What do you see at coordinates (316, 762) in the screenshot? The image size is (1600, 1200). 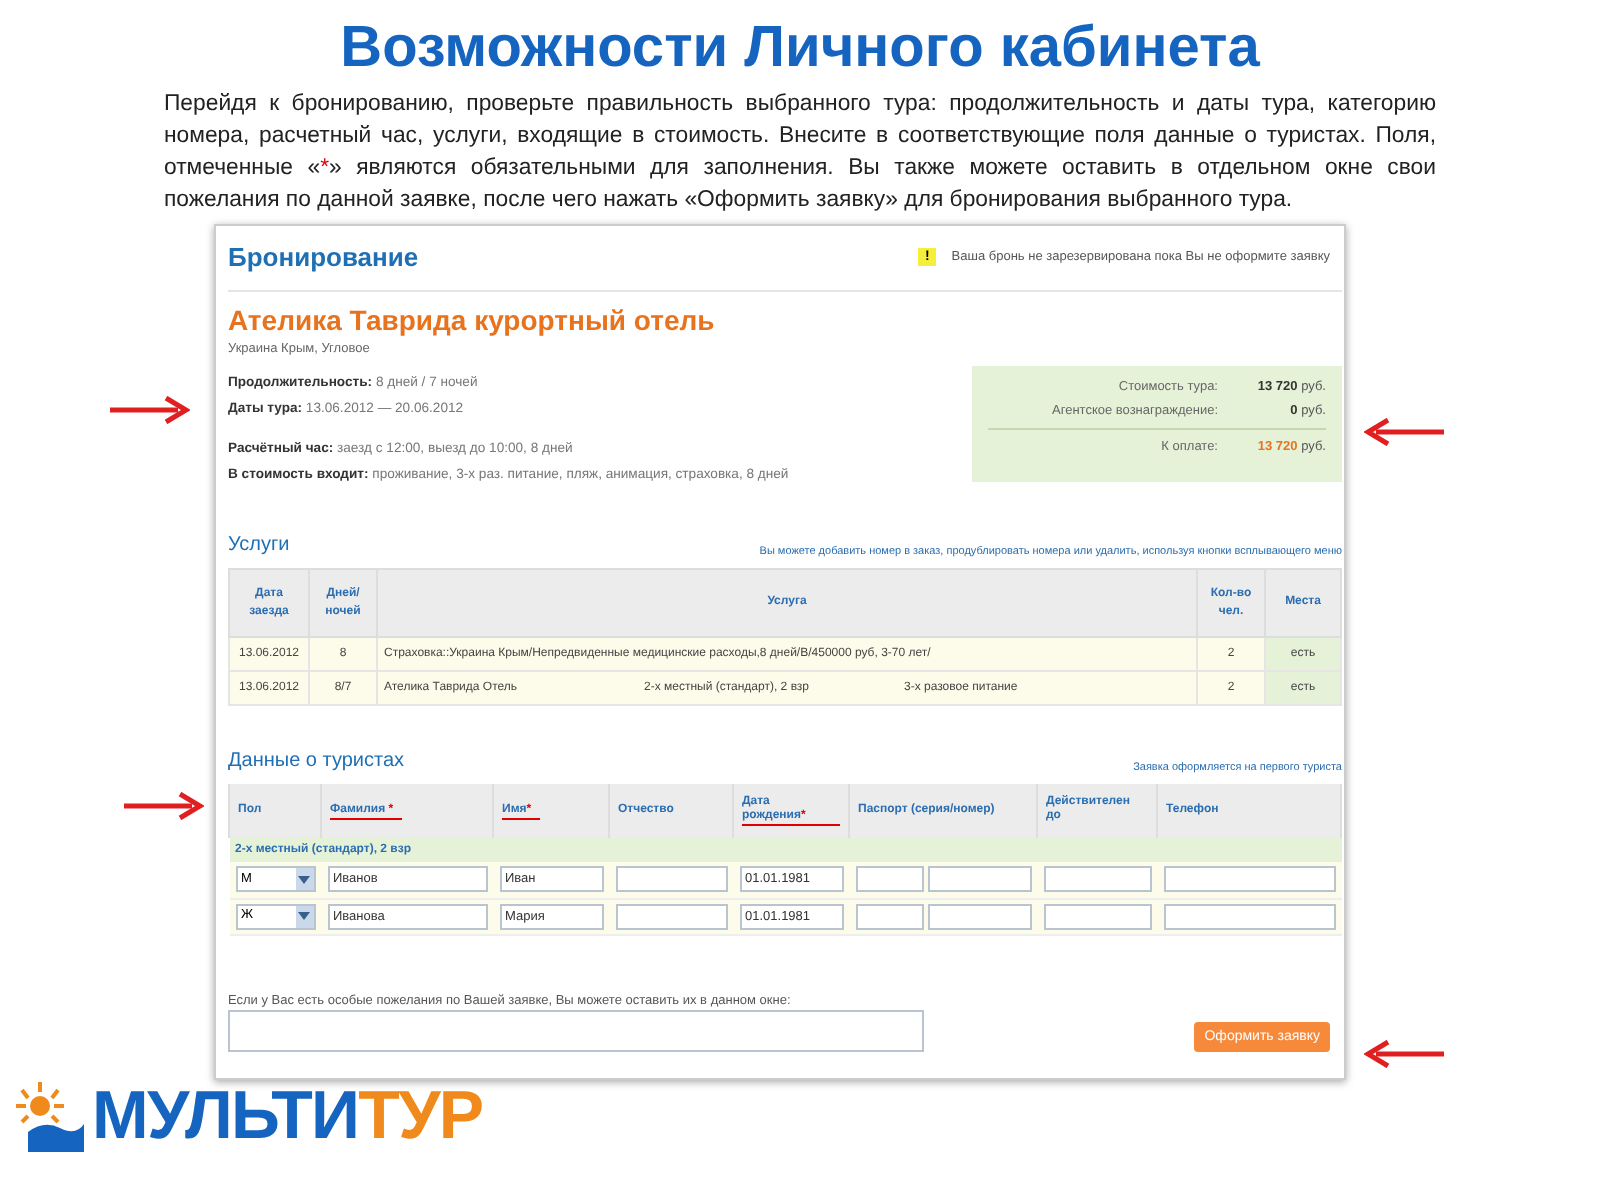 I see `section-title: Данные о туристах` at bounding box center [316, 762].